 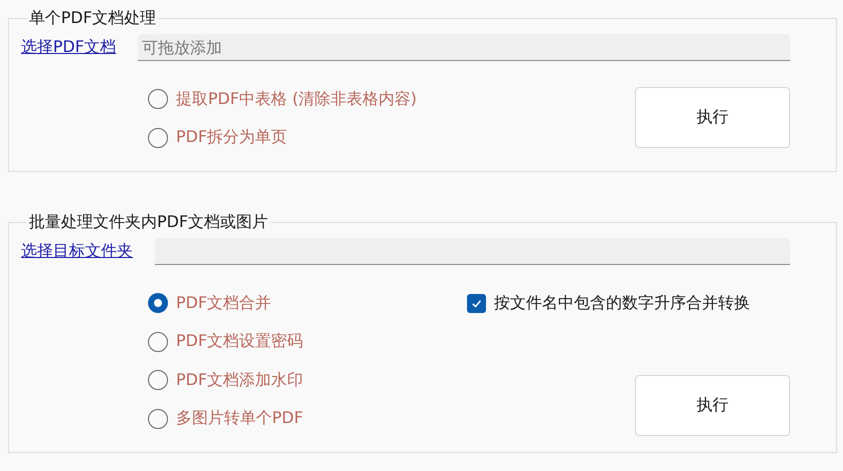 What do you see at coordinates (296, 99) in the screenshot?
I see `option-label: 提取PDF中表格 (清除非表格内容)` at bounding box center [296, 99].